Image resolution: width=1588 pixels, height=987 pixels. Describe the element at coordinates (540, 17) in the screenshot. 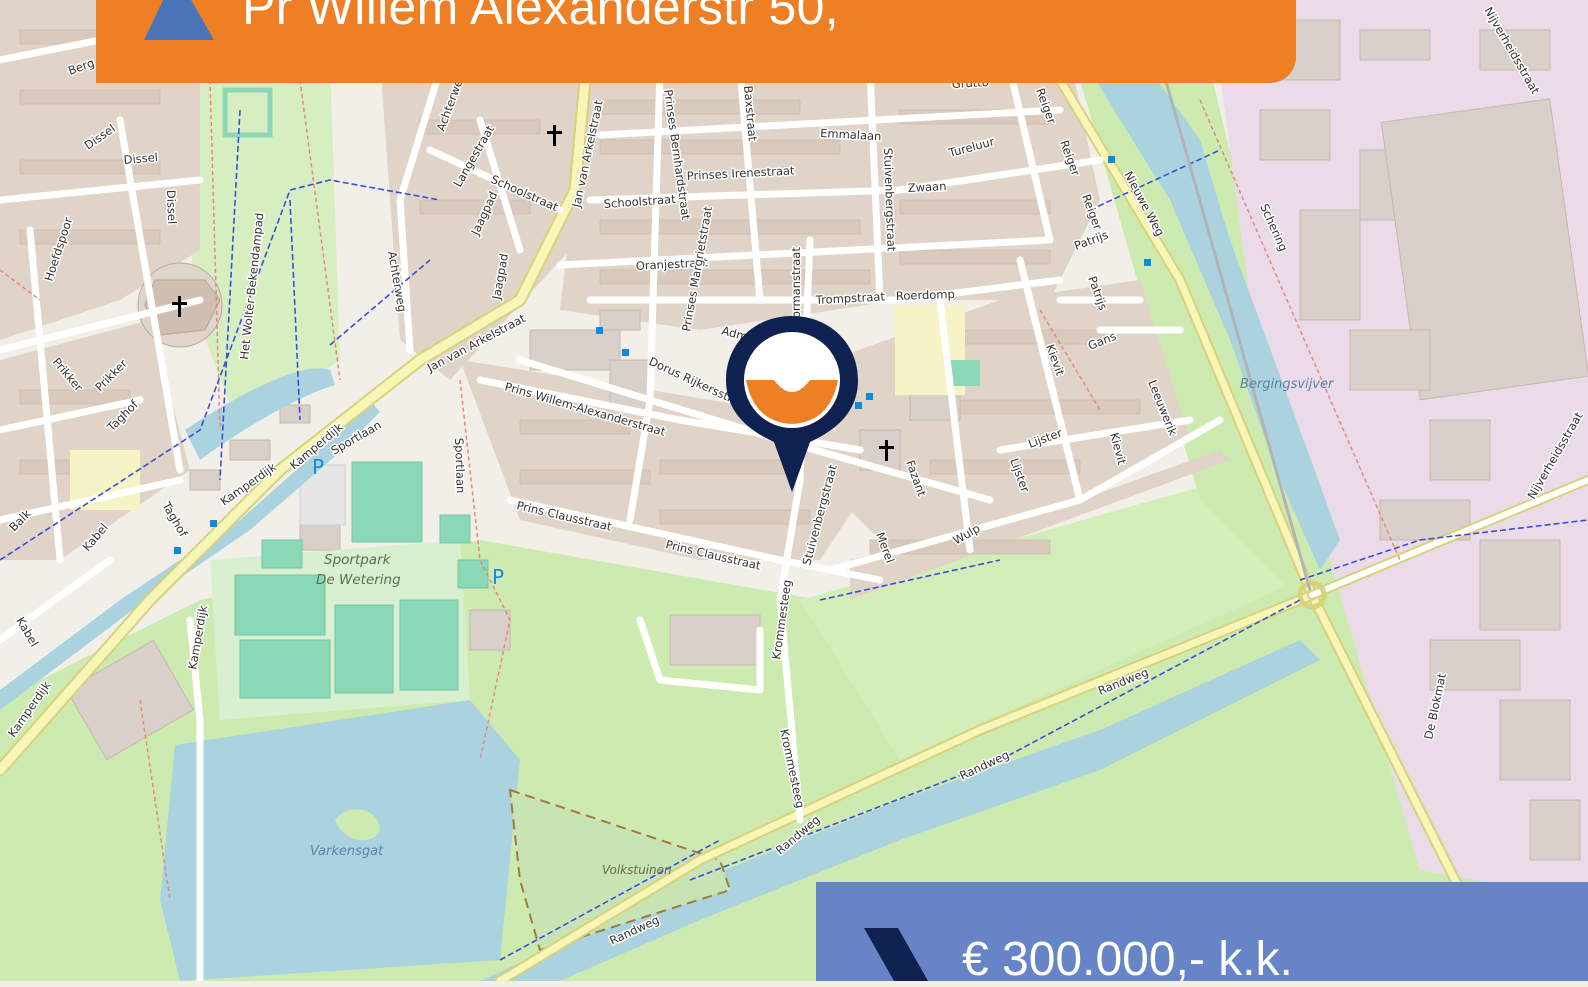

I see `listing-address: Pr Willem Alexanderstr 50,` at that location.